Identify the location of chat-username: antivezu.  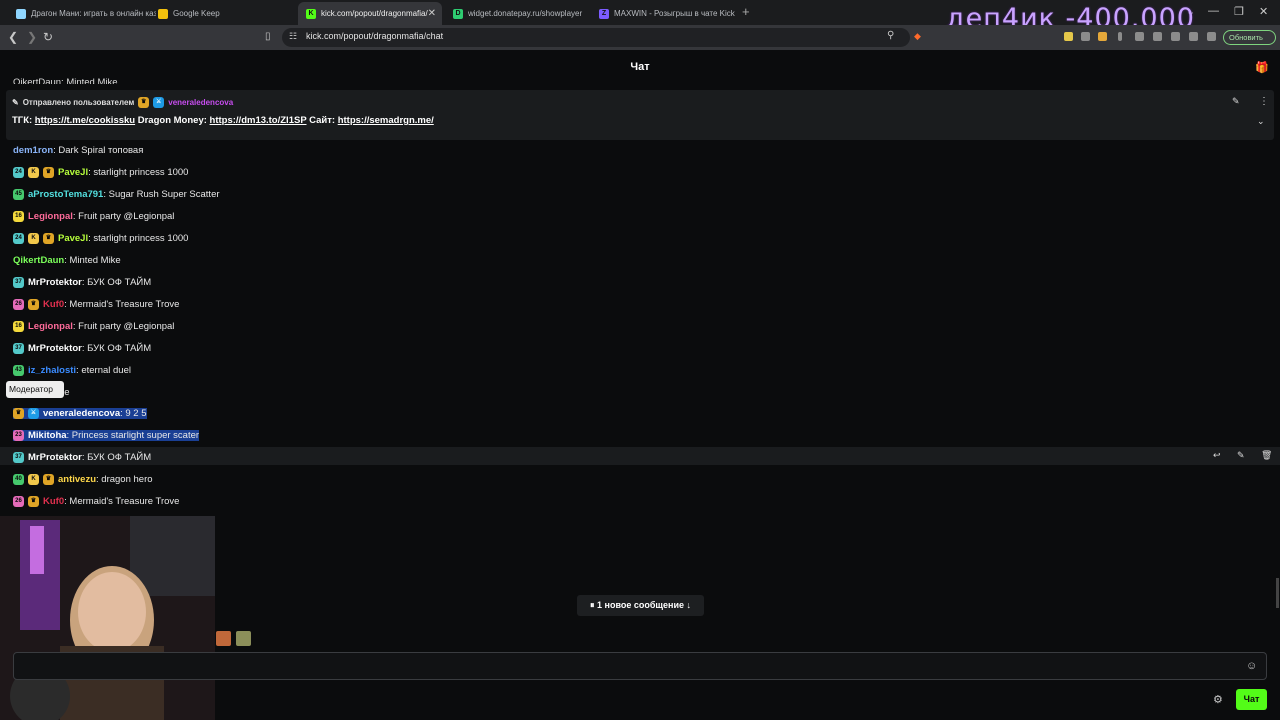
(77, 479).